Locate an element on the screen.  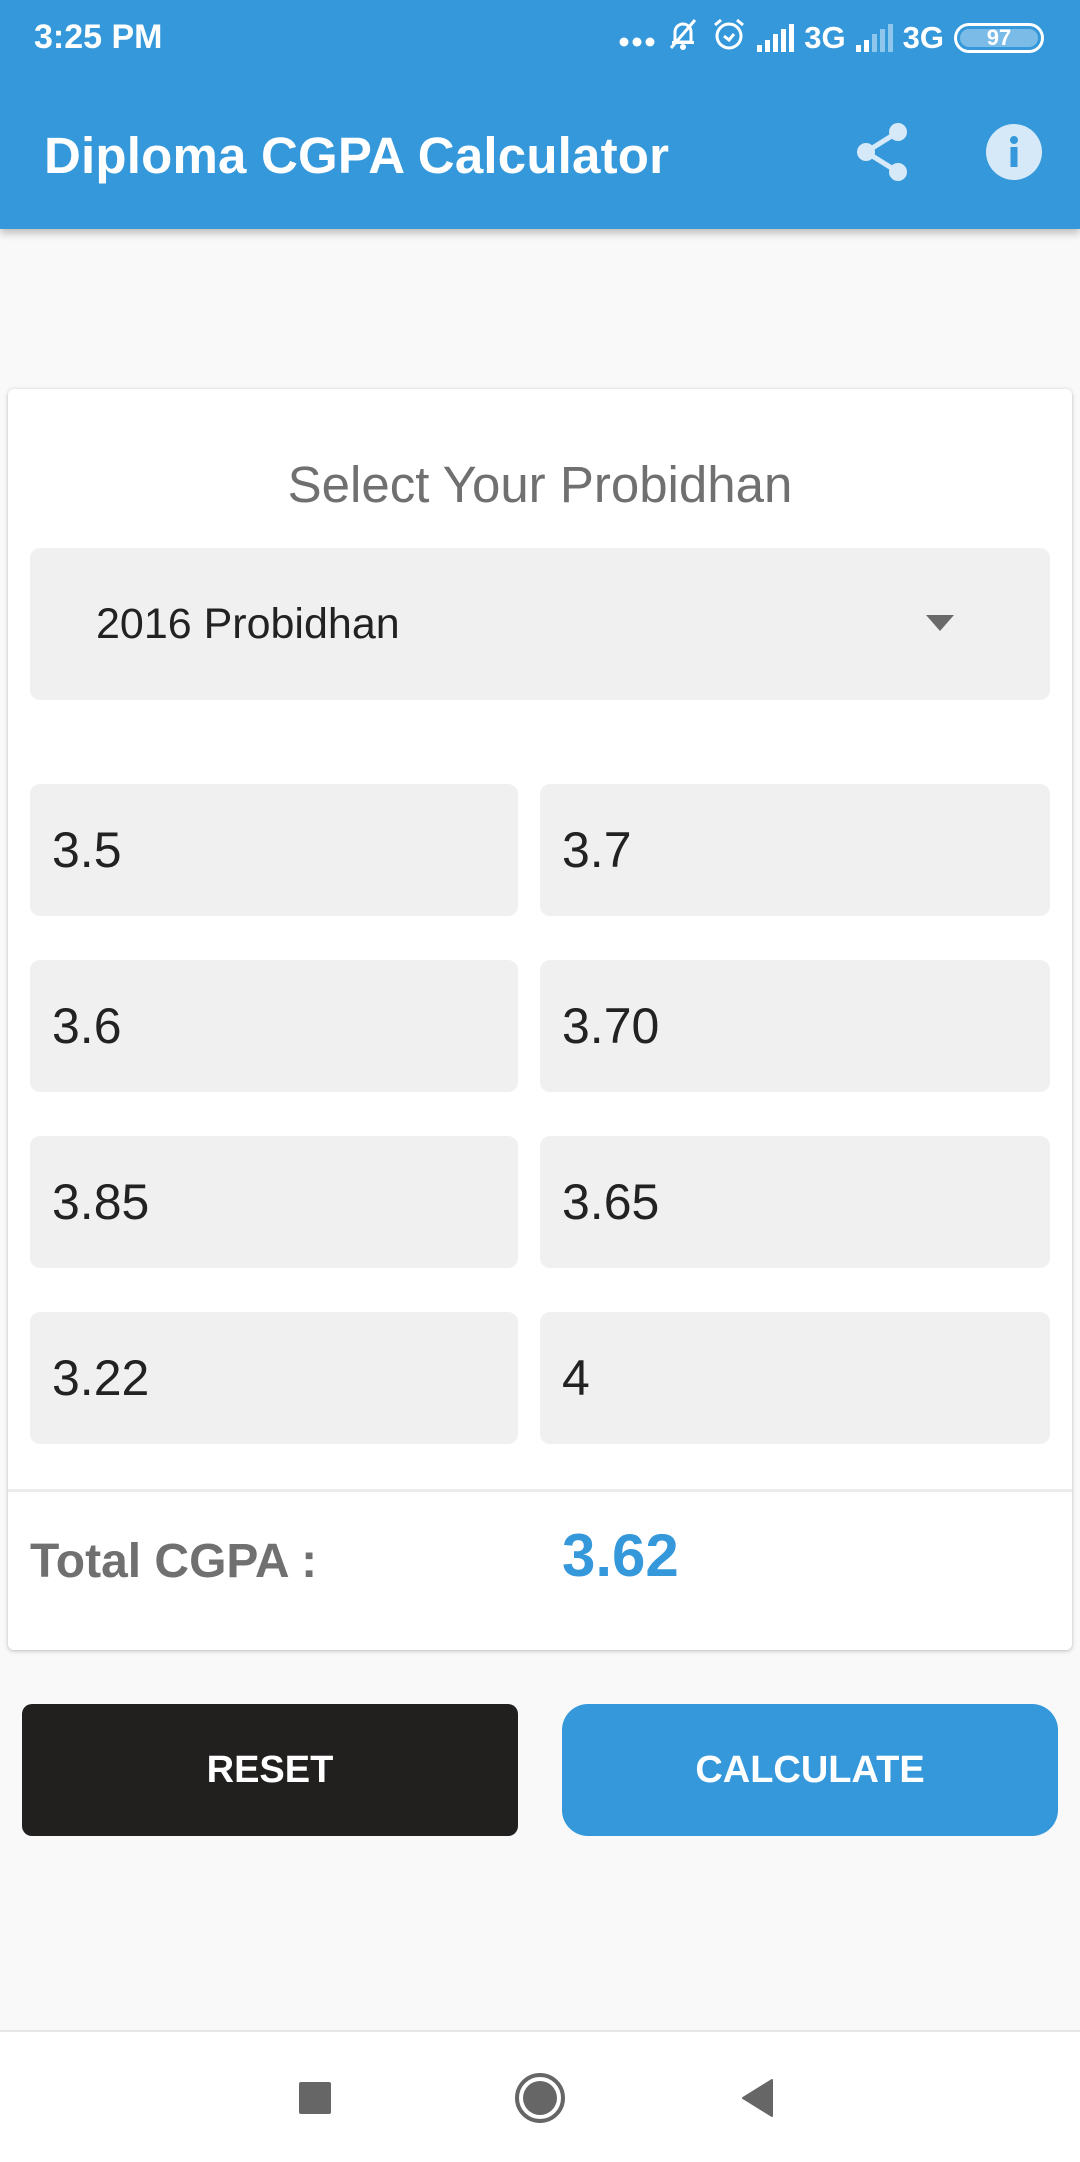
share-button is located at coordinates (882, 152).